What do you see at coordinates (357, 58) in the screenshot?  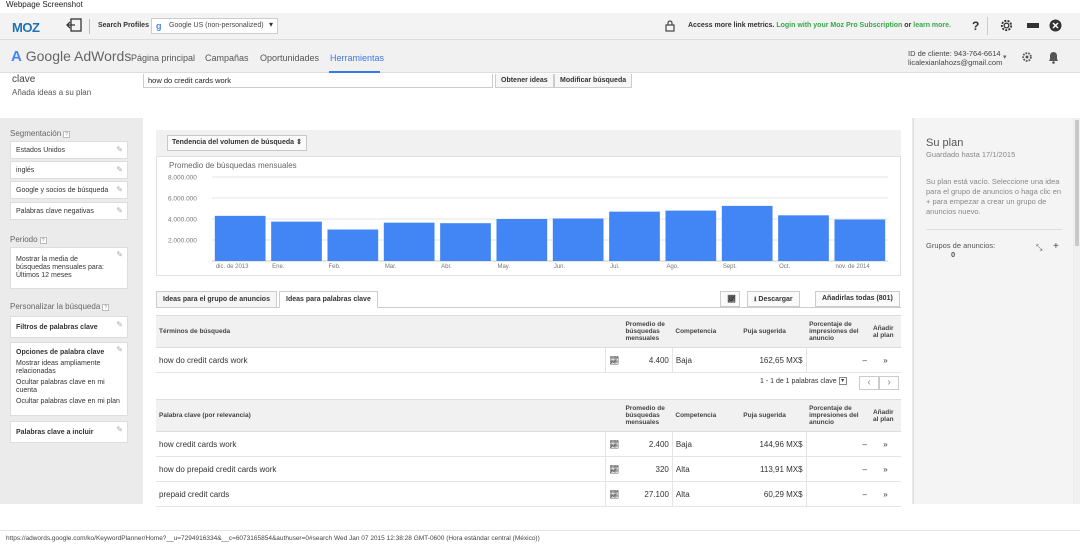 I see `nav-tools: Herramientas` at bounding box center [357, 58].